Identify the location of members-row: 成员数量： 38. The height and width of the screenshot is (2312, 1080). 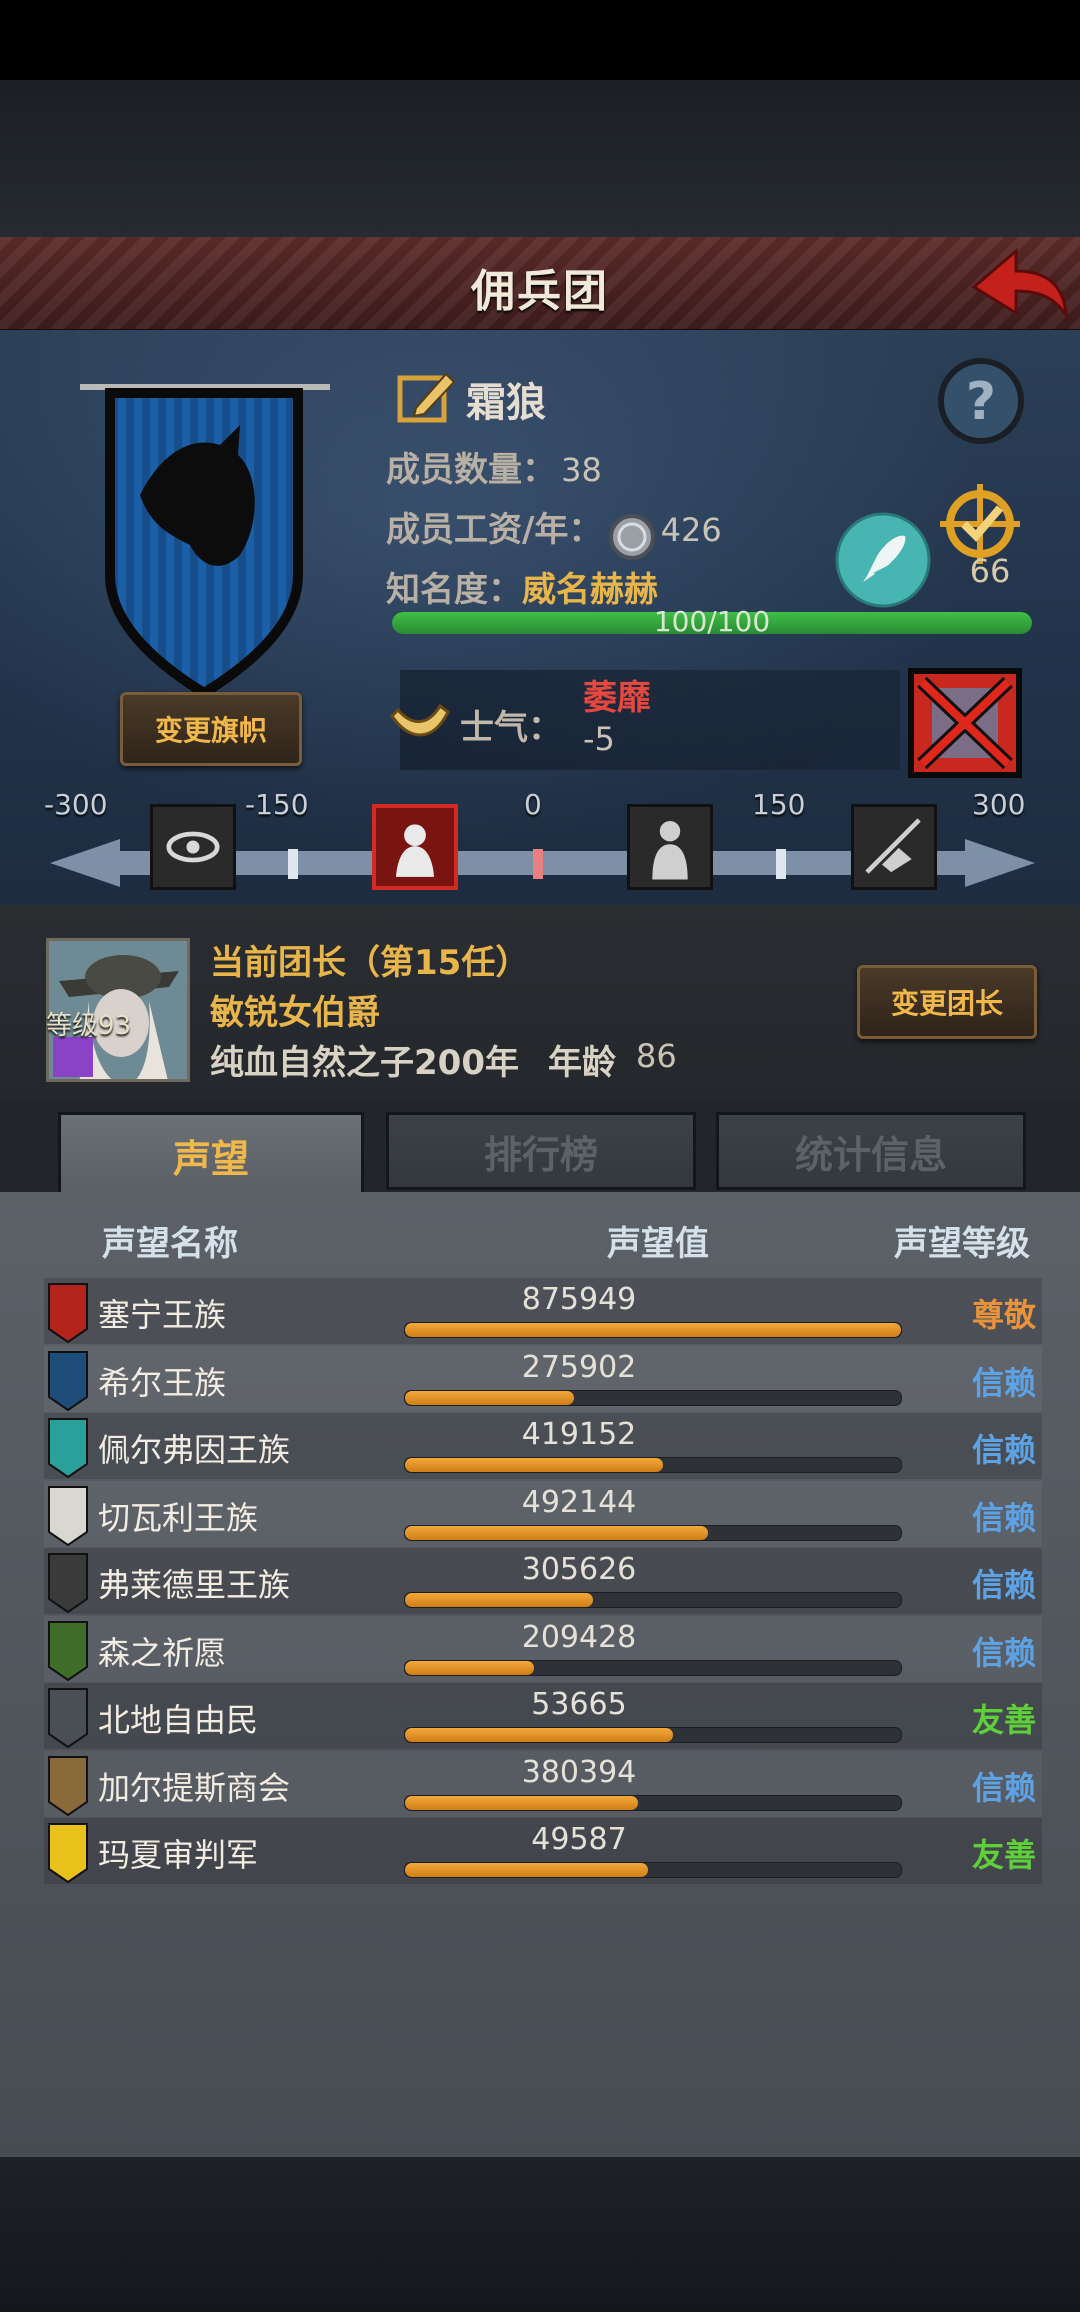
(494, 466).